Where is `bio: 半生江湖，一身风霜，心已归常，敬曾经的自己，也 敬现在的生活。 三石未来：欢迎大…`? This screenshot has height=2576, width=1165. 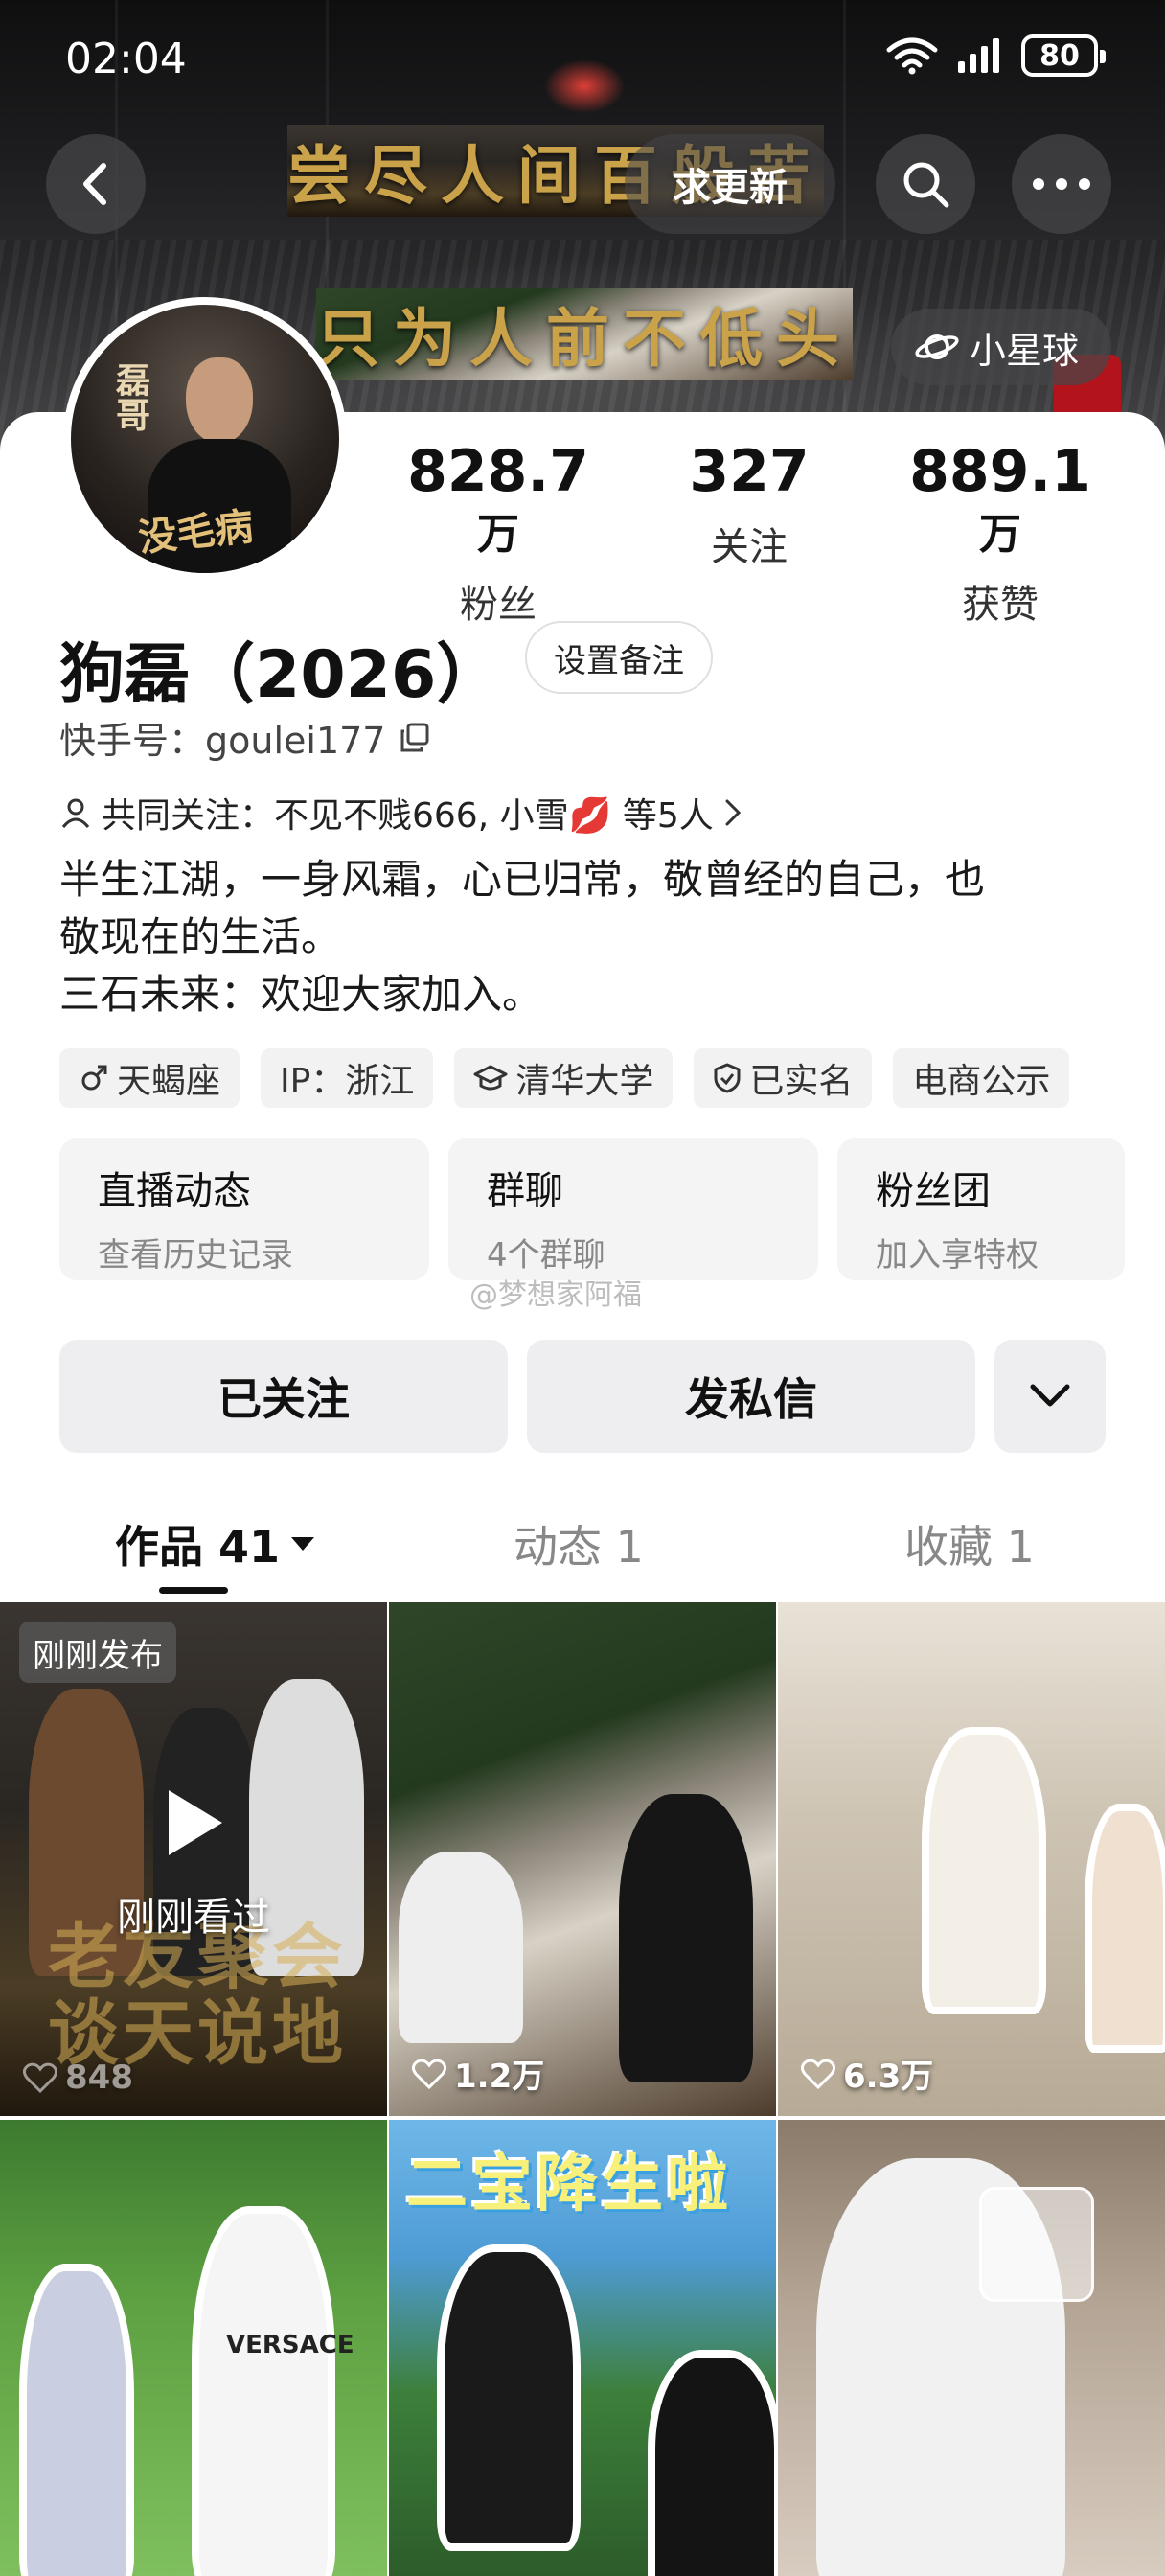
bio: 半生江湖，一身风霜，心已归常，敬曾经的自己，也 敬现在的生活。 三石未来：欢迎大… is located at coordinates (586, 937).